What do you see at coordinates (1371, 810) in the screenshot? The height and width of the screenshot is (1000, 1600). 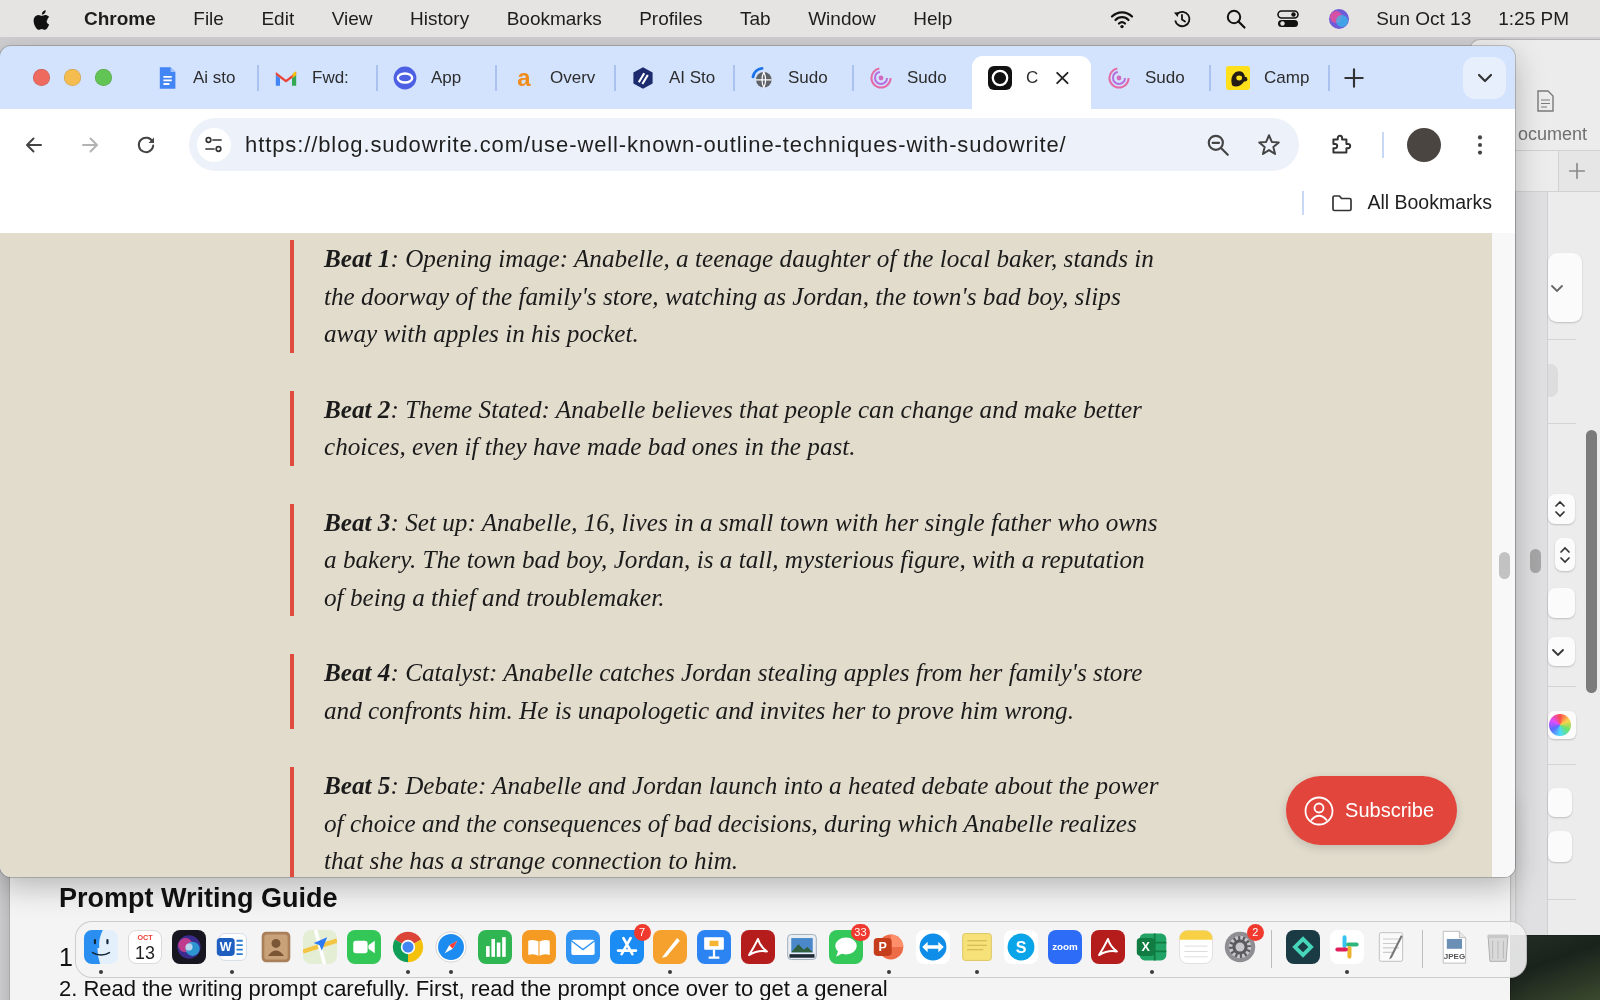 I see `subscribe-button: Subscribe` at bounding box center [1371, 810].